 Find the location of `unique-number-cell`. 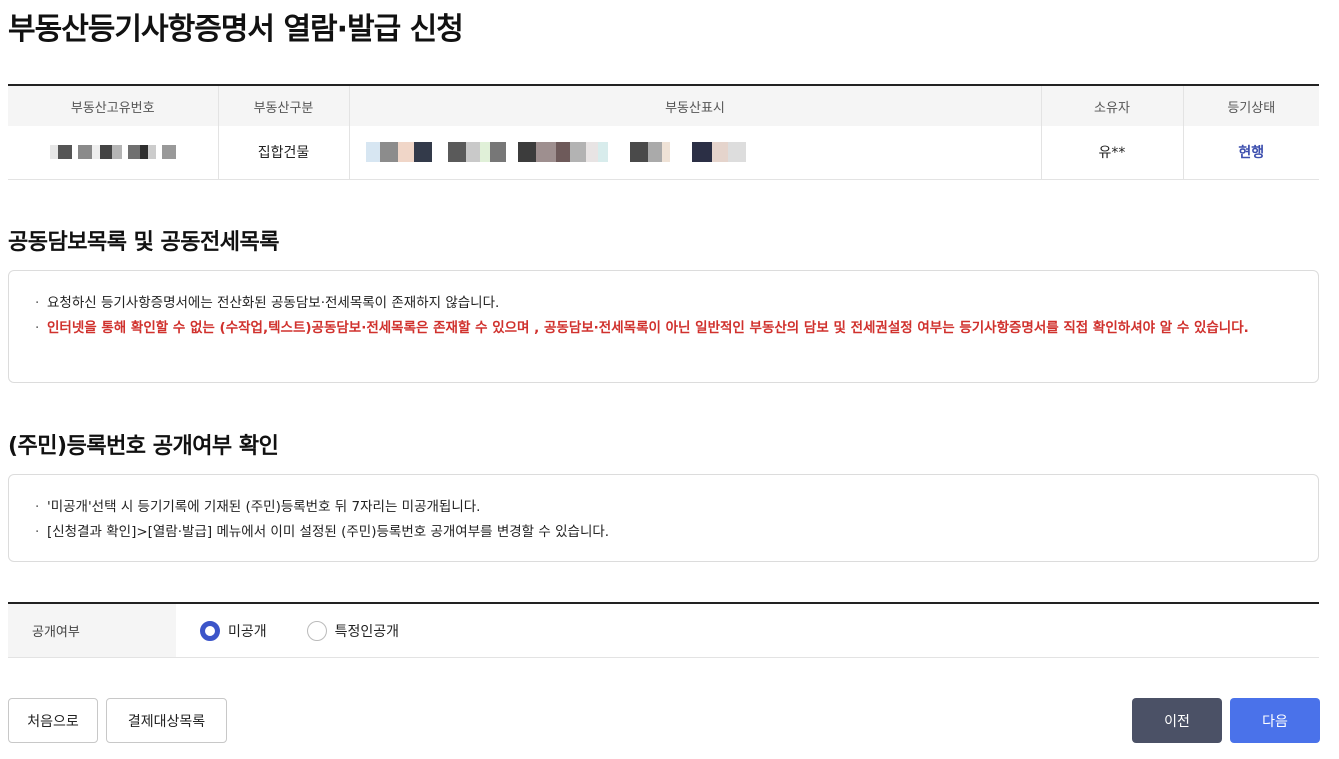

unique-number-cell is located at coordinates (113, 153).